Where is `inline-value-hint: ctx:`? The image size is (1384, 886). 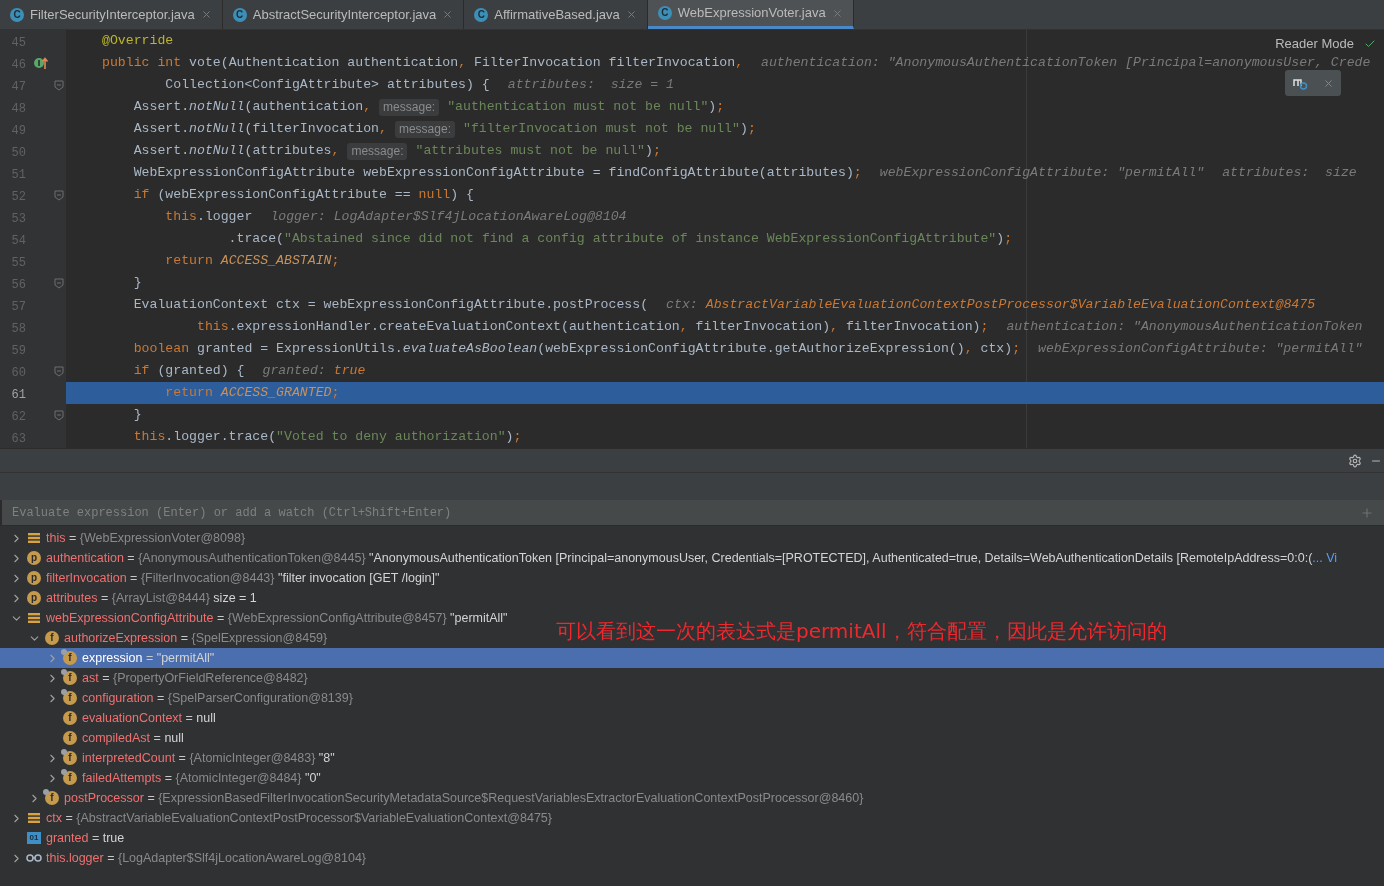 inline-value-hint: ctx: is located at coordinates (682, 305).